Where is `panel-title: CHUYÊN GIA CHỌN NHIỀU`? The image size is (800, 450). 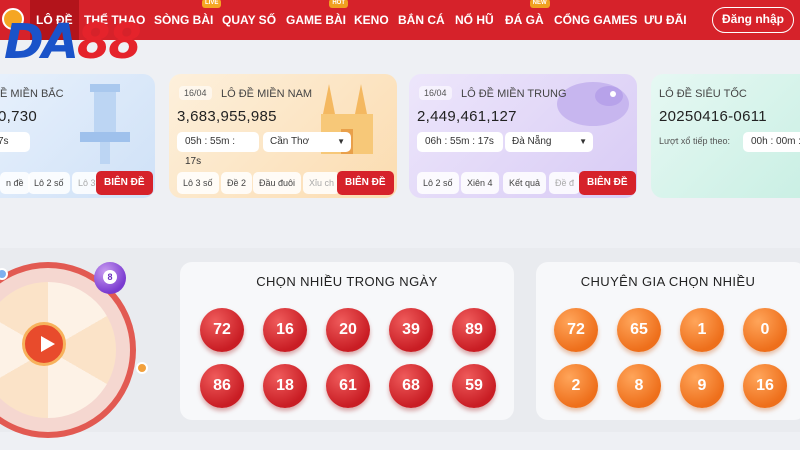
panel-title: CHUYÊN GIA CHỌN NHIỀU is located at coordinates (668, 281).